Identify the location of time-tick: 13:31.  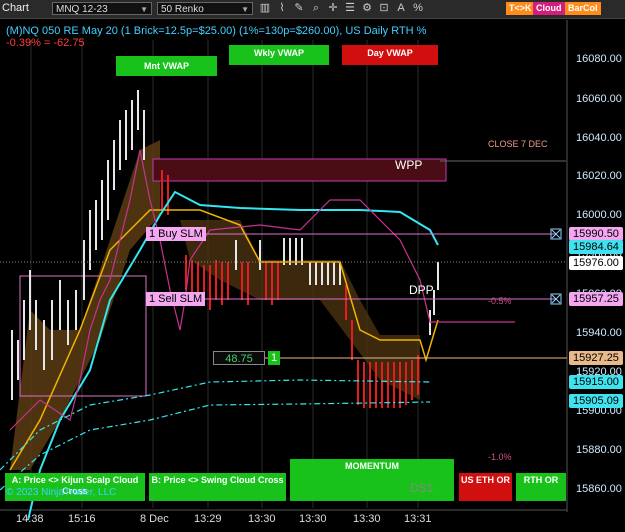
(418, 519).